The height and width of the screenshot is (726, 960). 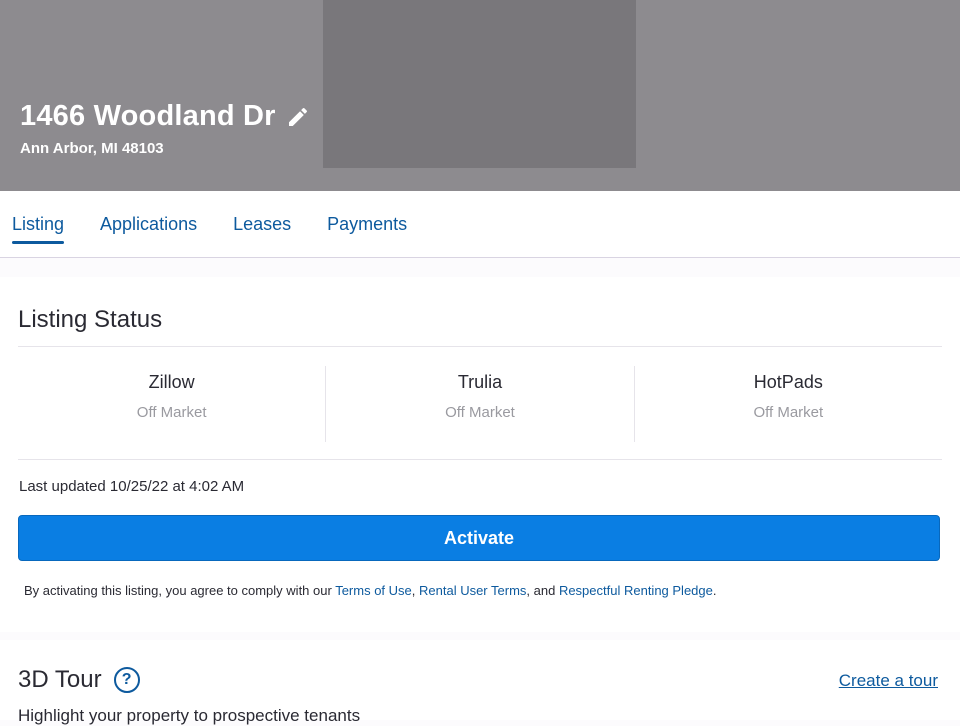 What do you see at coordinates (367, 224) in the screenshot?
I see `tab-payments: Payments` at bounding box center [367, 224].